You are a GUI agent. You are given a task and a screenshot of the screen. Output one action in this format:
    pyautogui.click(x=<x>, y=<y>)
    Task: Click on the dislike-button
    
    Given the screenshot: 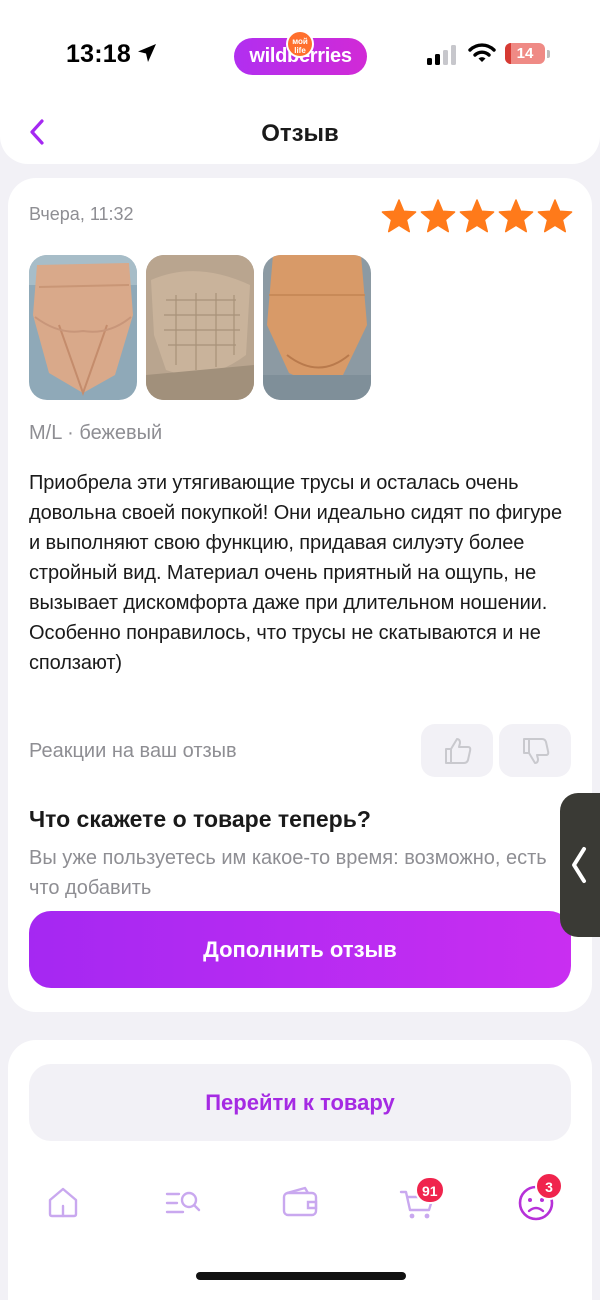 What is the action you would take?
    pyautogui.click(x=535, y=750)
    